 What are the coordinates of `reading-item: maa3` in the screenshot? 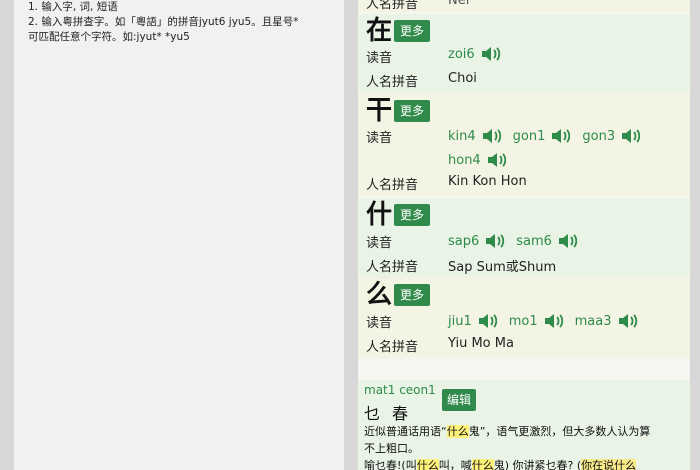 It's located at (607, 321).